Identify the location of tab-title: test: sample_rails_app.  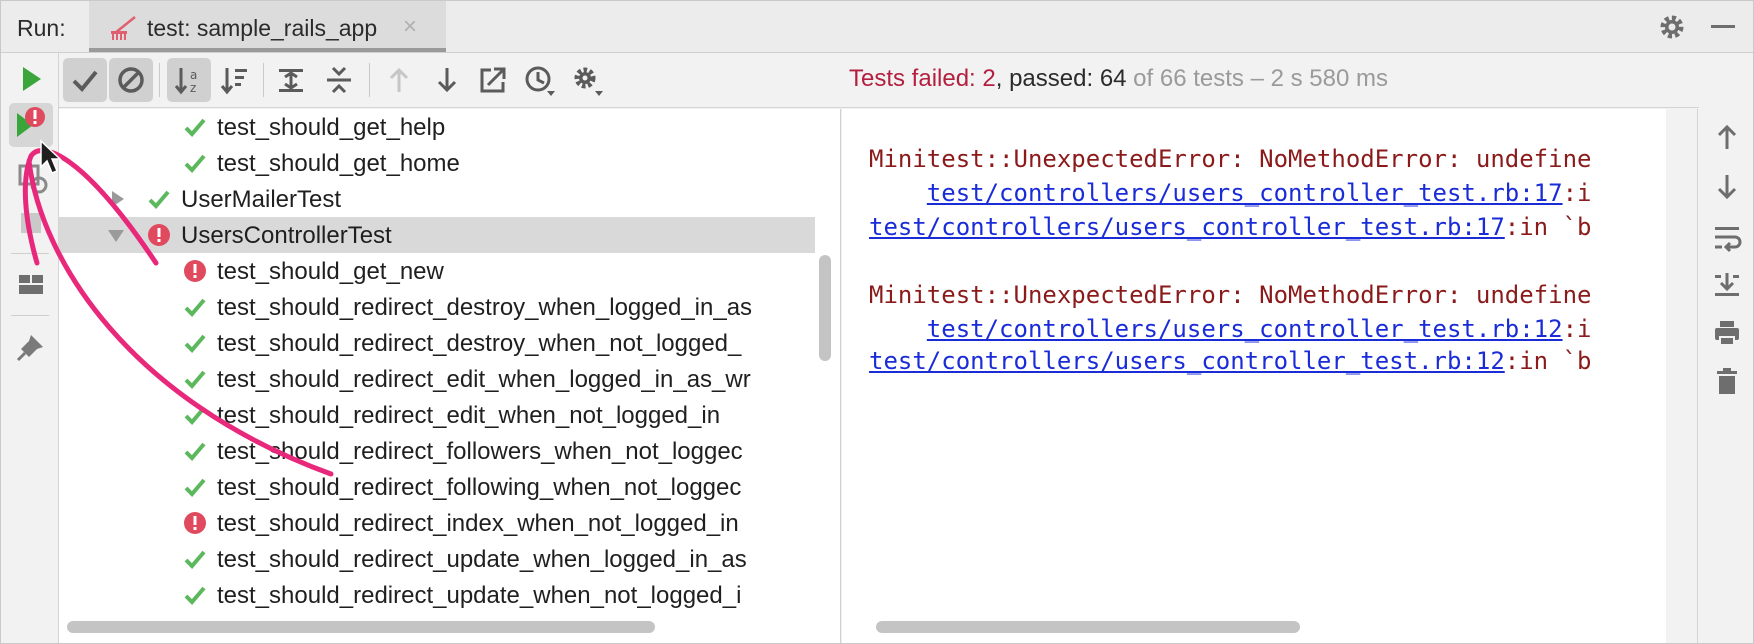
(262, 28).